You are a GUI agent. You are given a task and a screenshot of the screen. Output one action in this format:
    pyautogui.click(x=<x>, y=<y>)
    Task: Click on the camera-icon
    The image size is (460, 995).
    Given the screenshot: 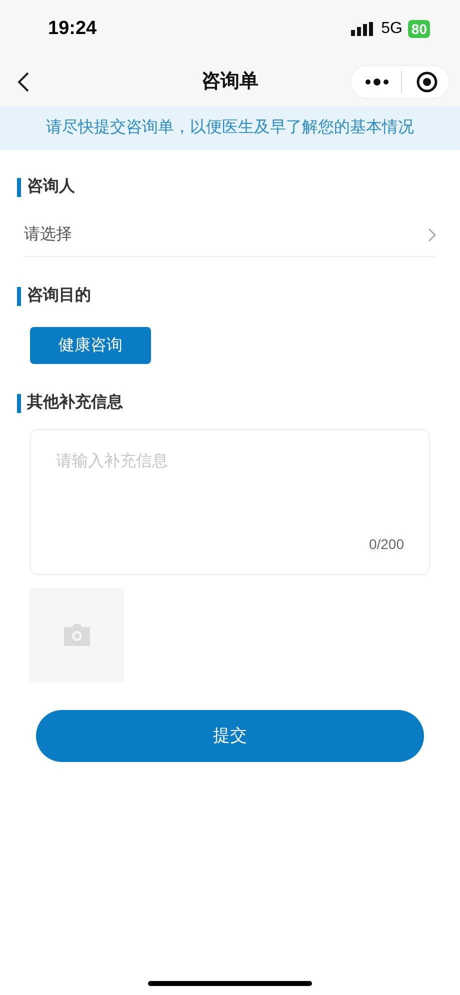 What is the action you would take?
    pyautogui.click(x=77, y=635)
    